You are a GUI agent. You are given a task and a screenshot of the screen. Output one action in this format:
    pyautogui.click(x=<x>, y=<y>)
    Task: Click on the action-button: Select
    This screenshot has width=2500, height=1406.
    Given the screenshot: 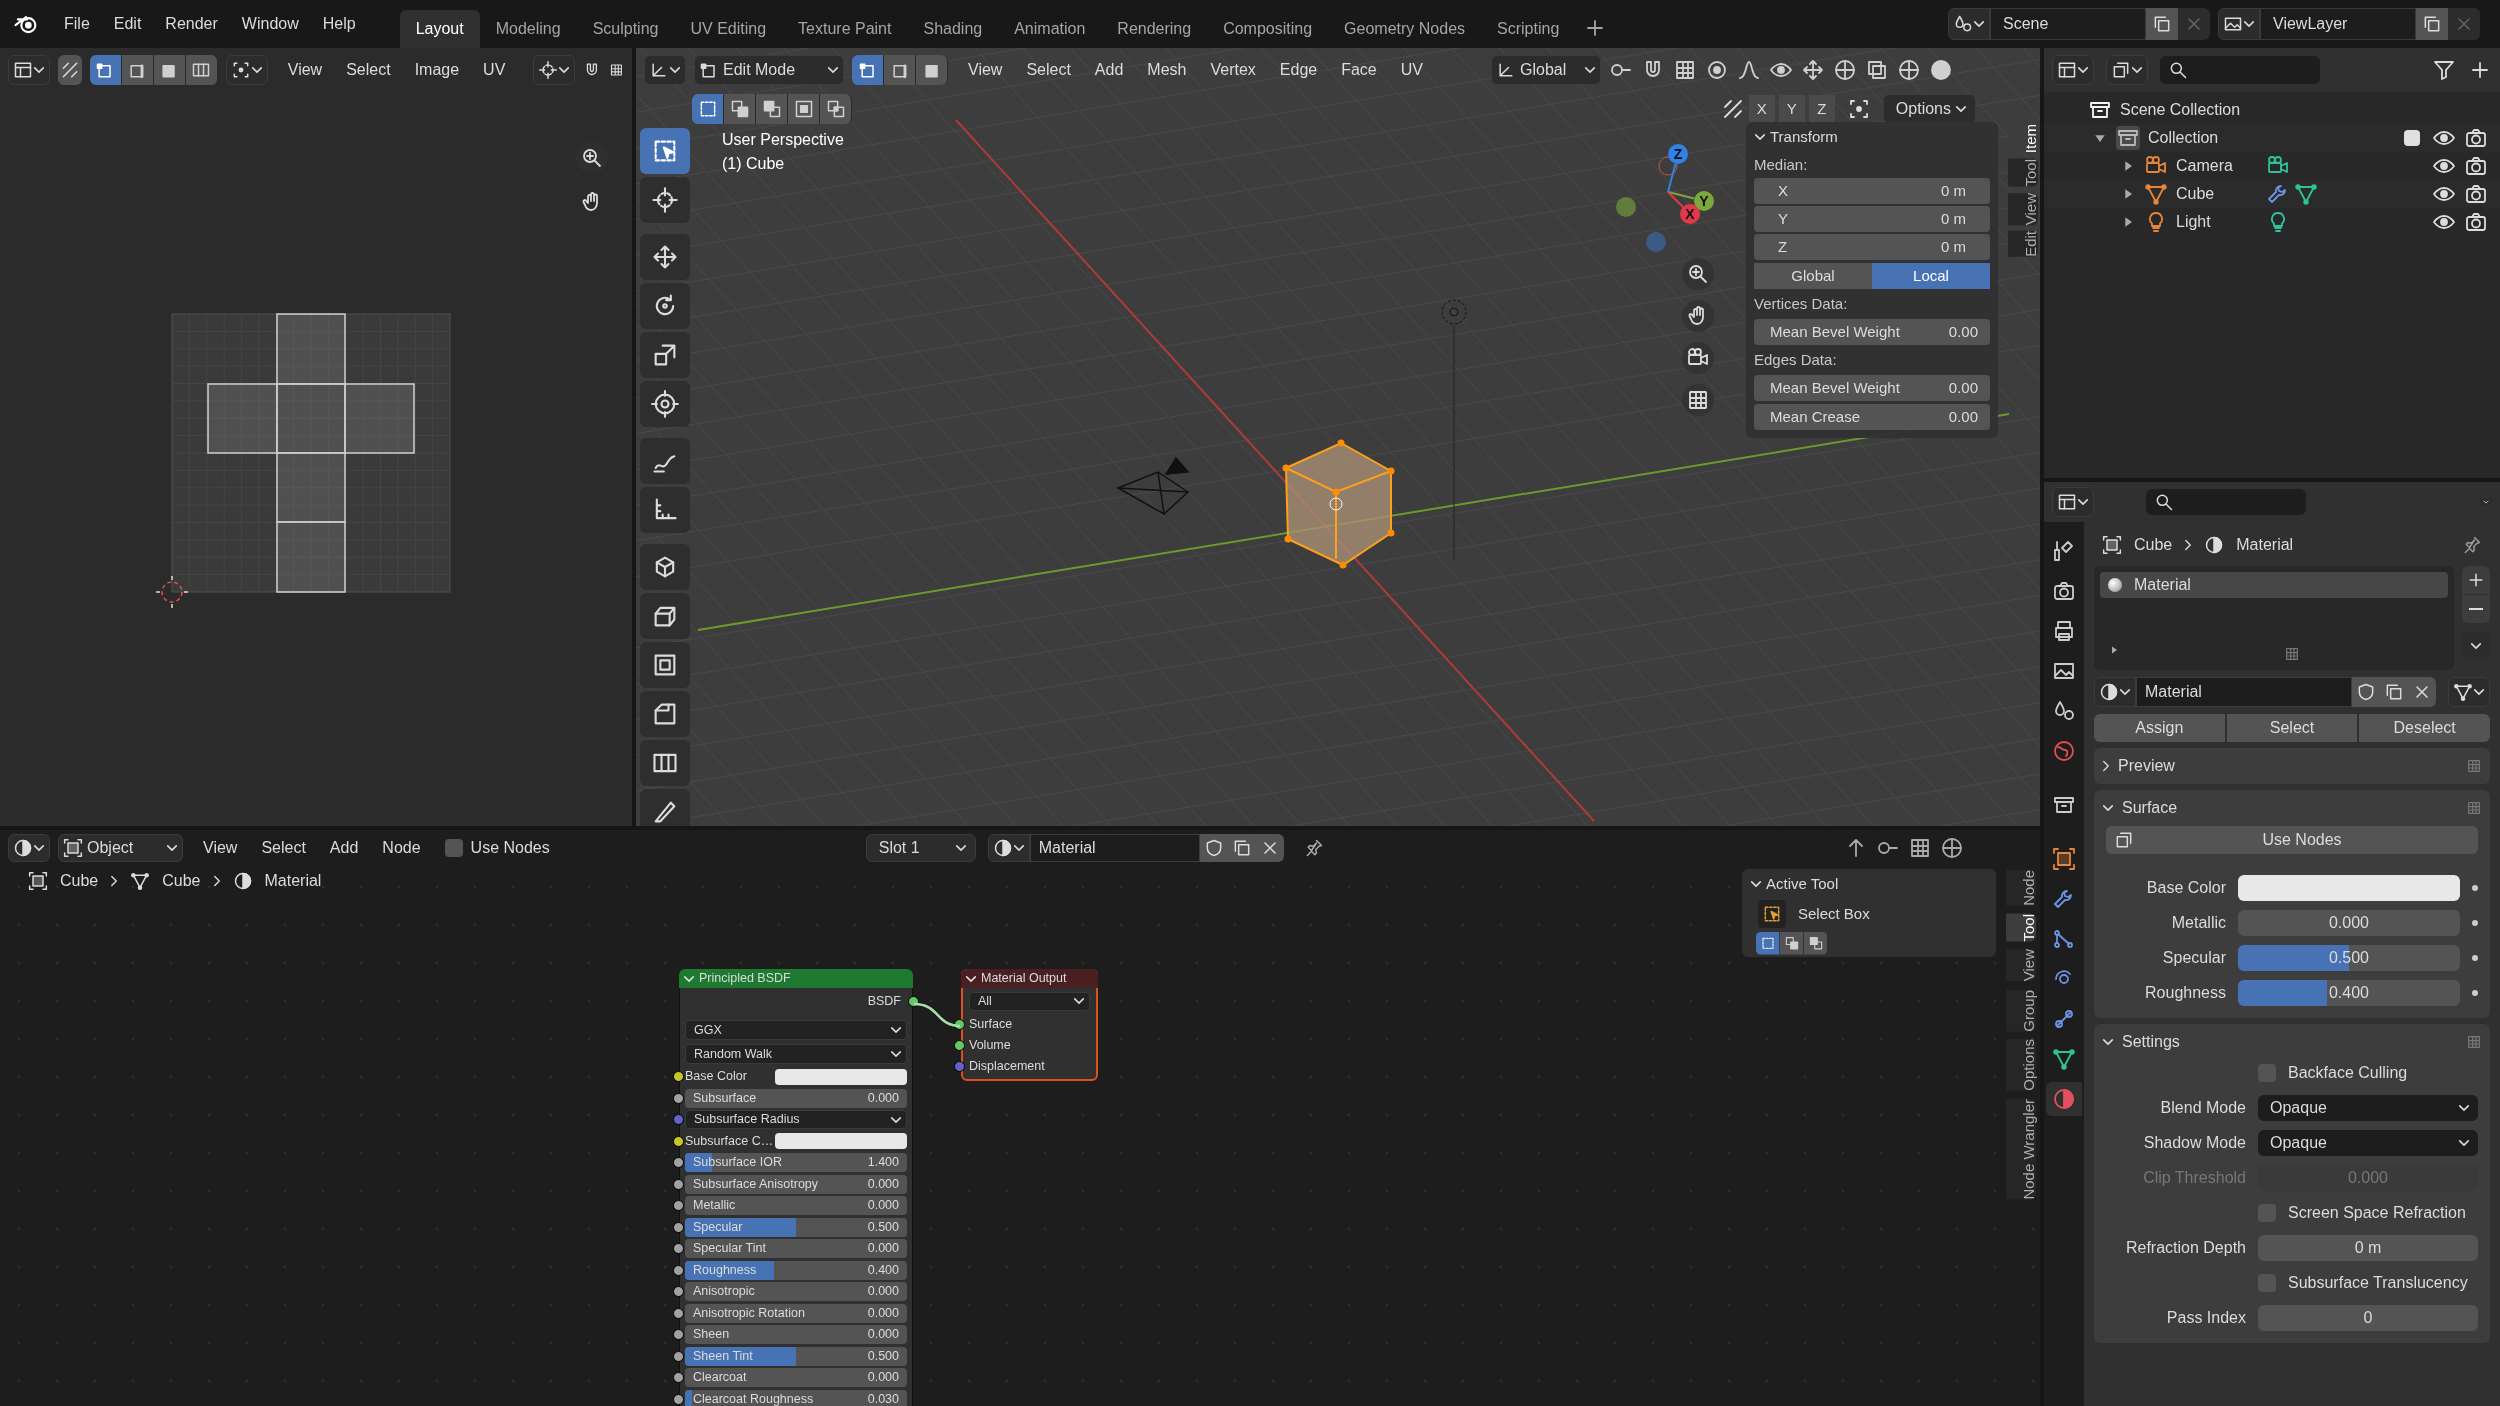 What is the action you would take?
    pyautogui.click(x=2292, y=728)
    